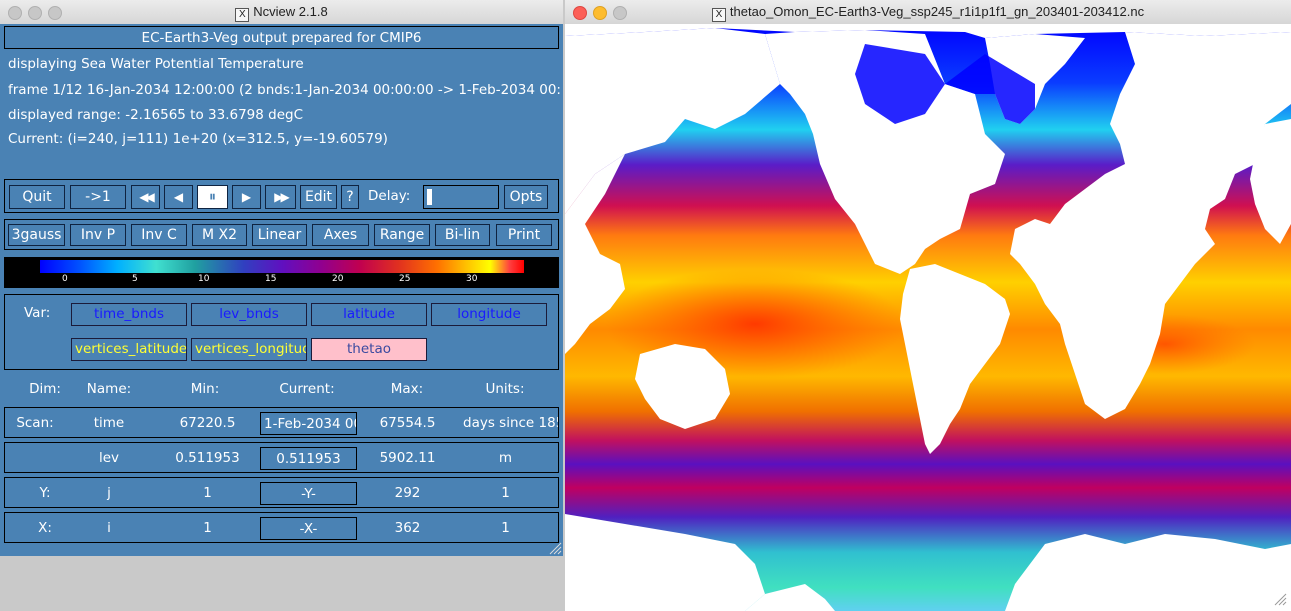 This screenshot has width=1291, height=611. Describe the element at coordinates (37, 197) in the screenshot. I see `quit-button: Quit` at that location.